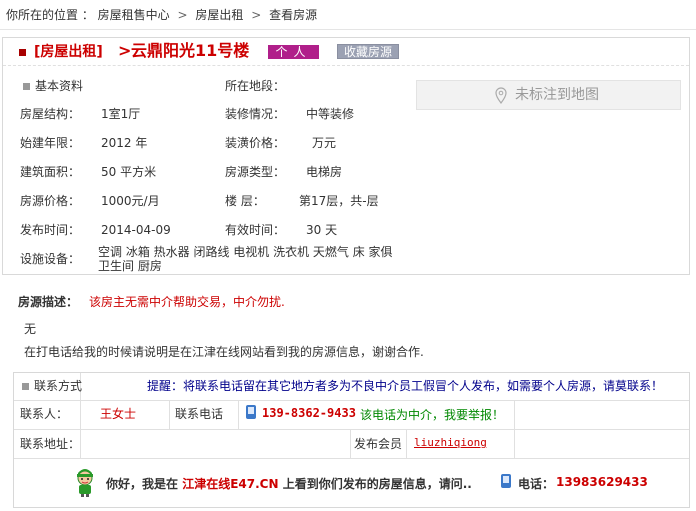  Describe the element at coordinates (50, 259) in the screenshot. I see `facilities-label: 设施设备：` at that location.